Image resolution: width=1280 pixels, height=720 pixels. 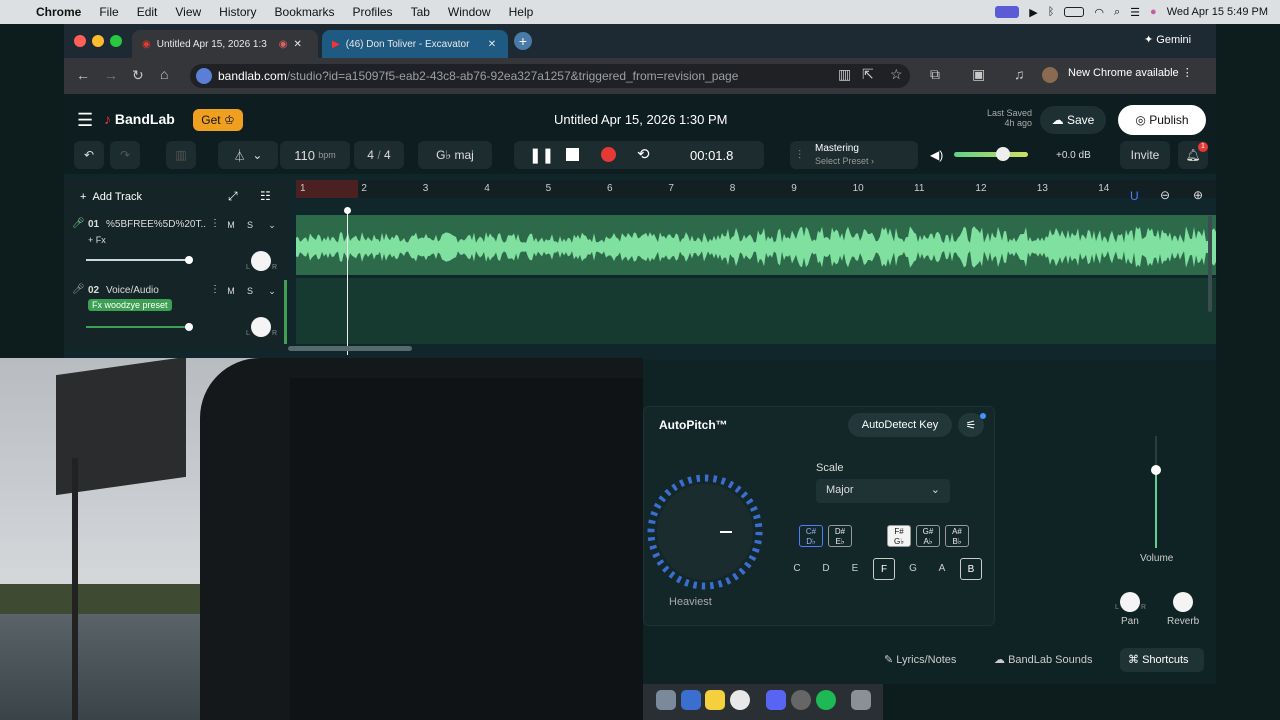 What do you see at coordinates (130, 305) in the screenshot?
I see `fx-preset-badge: Fx woodzye preset` at bounding box center [130, 305].